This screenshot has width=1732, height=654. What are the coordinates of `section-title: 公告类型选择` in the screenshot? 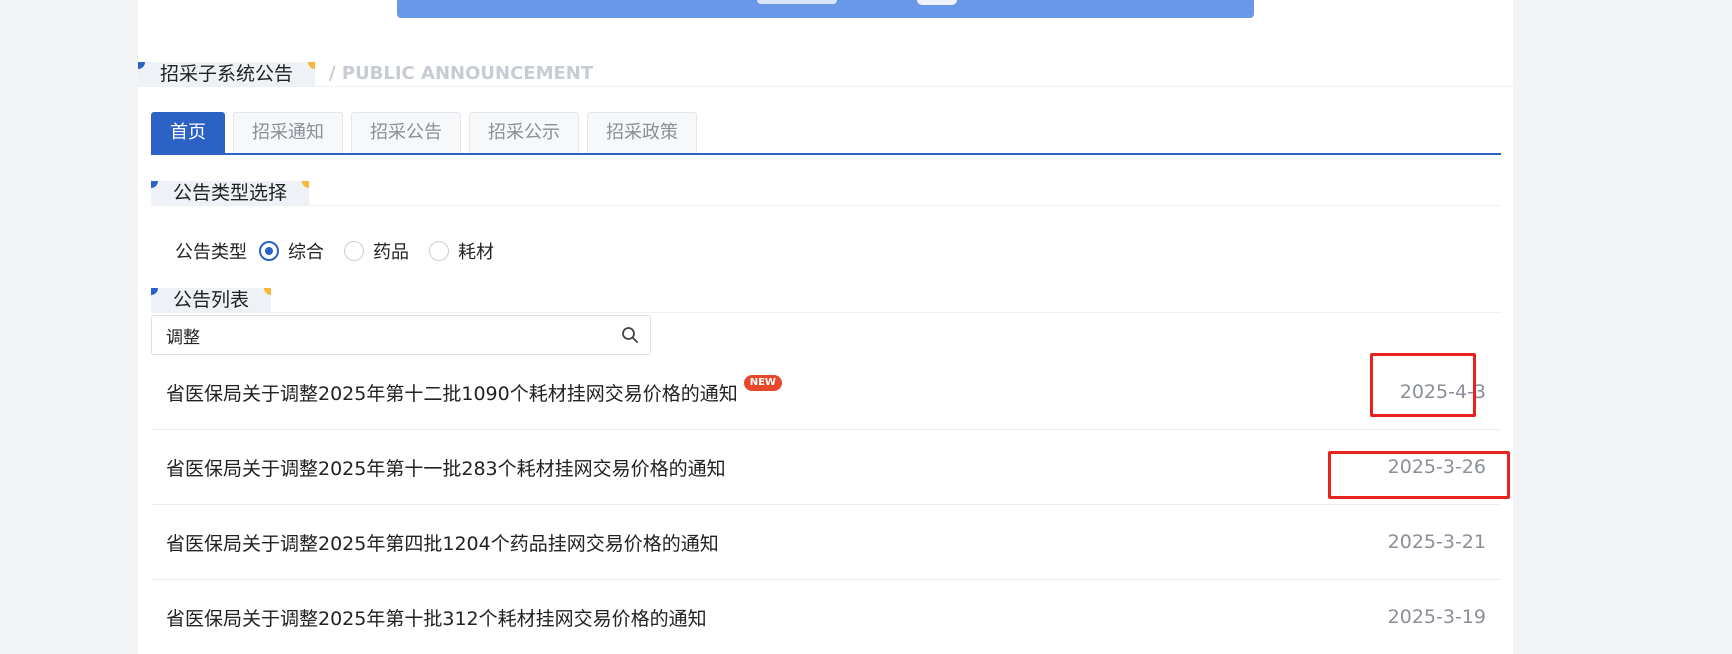 It's located at (230, 193).